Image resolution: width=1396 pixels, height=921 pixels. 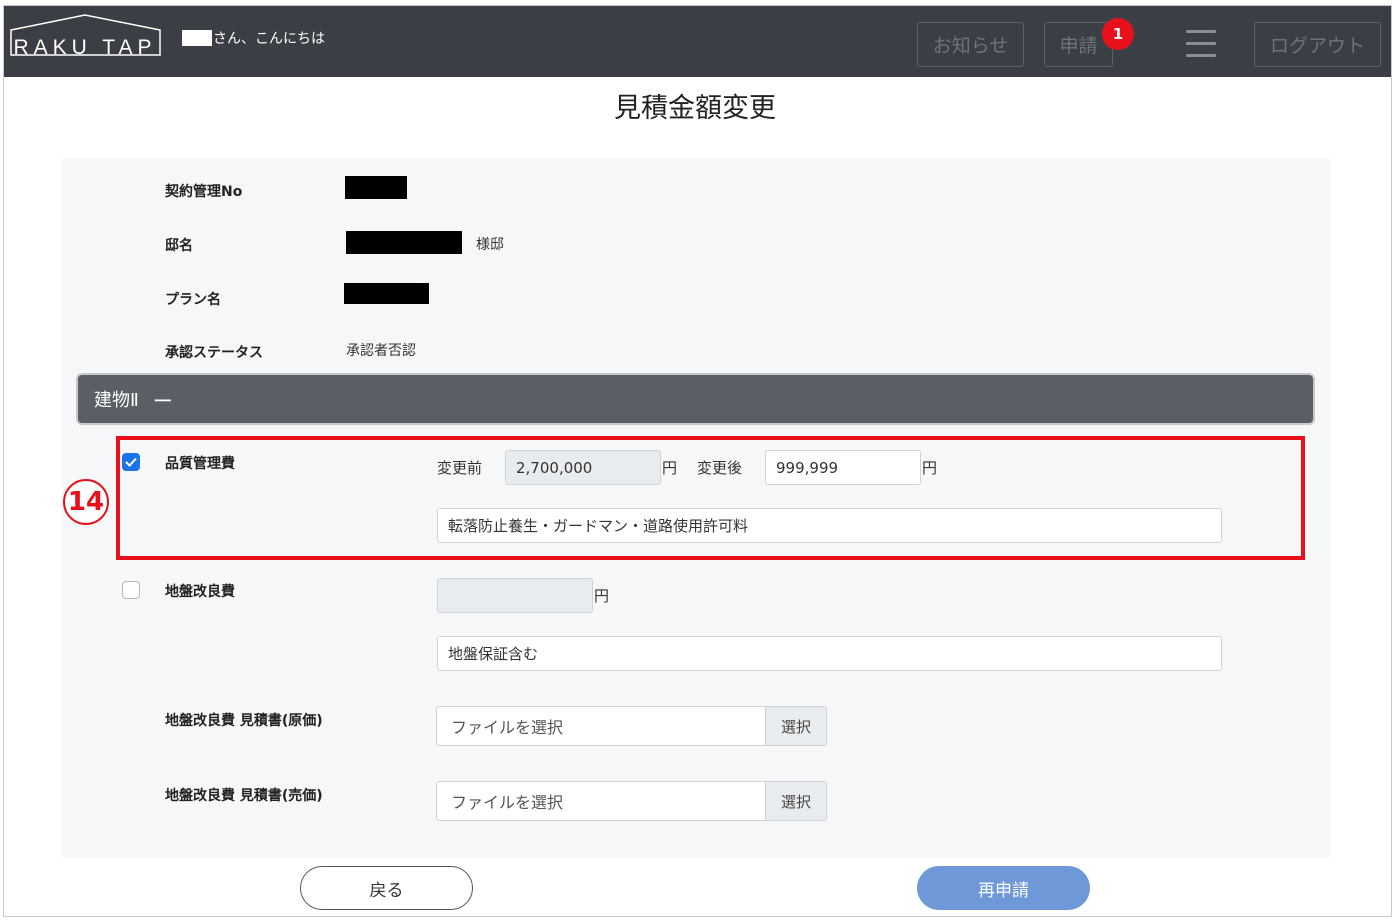 What do you see at coordinates (244, 721) in the screenshot?
I see `file-label-cost: 地盤改良費 見積書(原価)` at bounding box center [244, 721].